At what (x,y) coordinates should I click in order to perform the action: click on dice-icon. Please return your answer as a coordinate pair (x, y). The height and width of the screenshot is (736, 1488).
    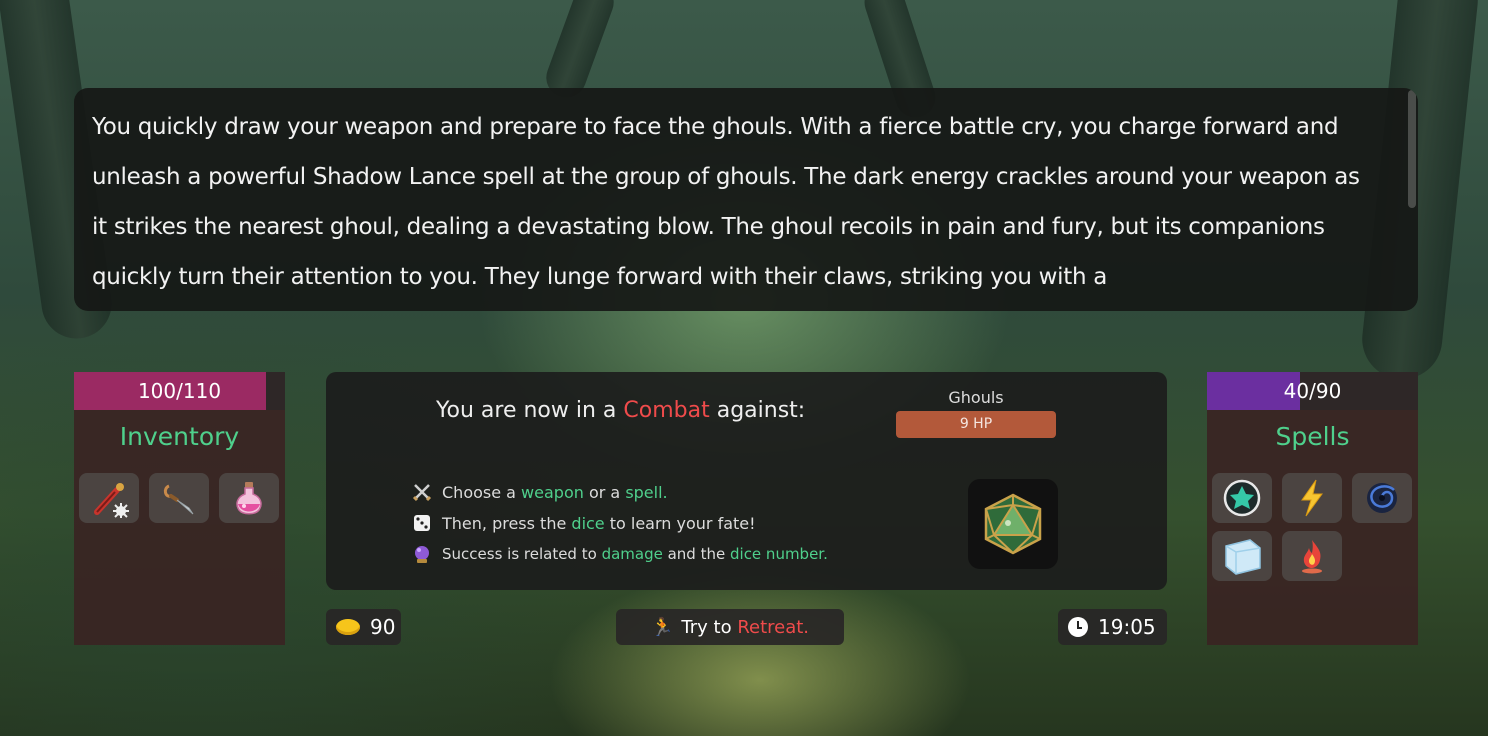
    Looking at the image, I should click on (422, 523).